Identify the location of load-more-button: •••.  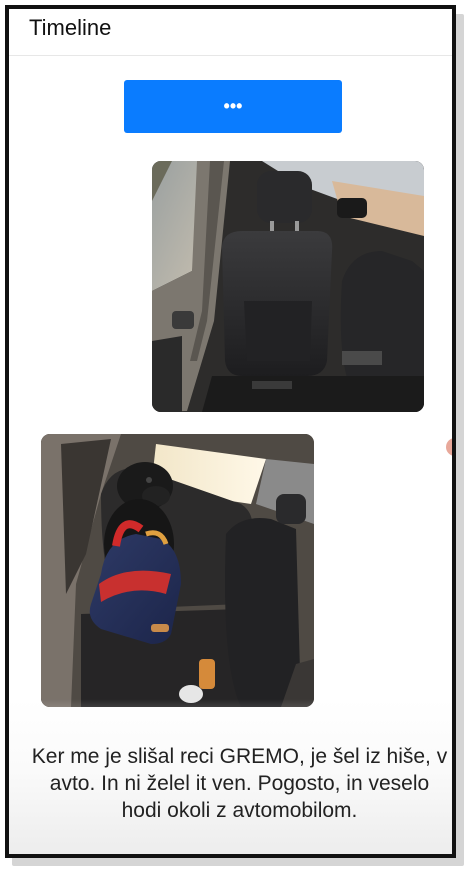
(233, 106).